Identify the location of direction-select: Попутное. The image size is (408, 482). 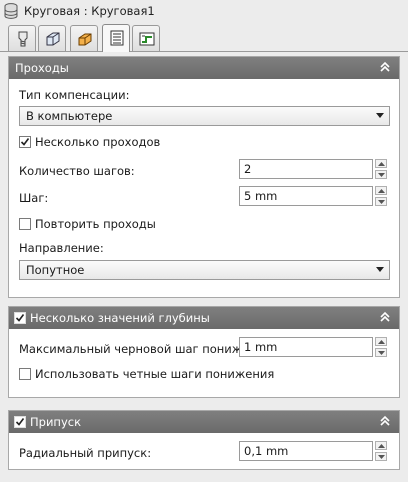
(204, 270).